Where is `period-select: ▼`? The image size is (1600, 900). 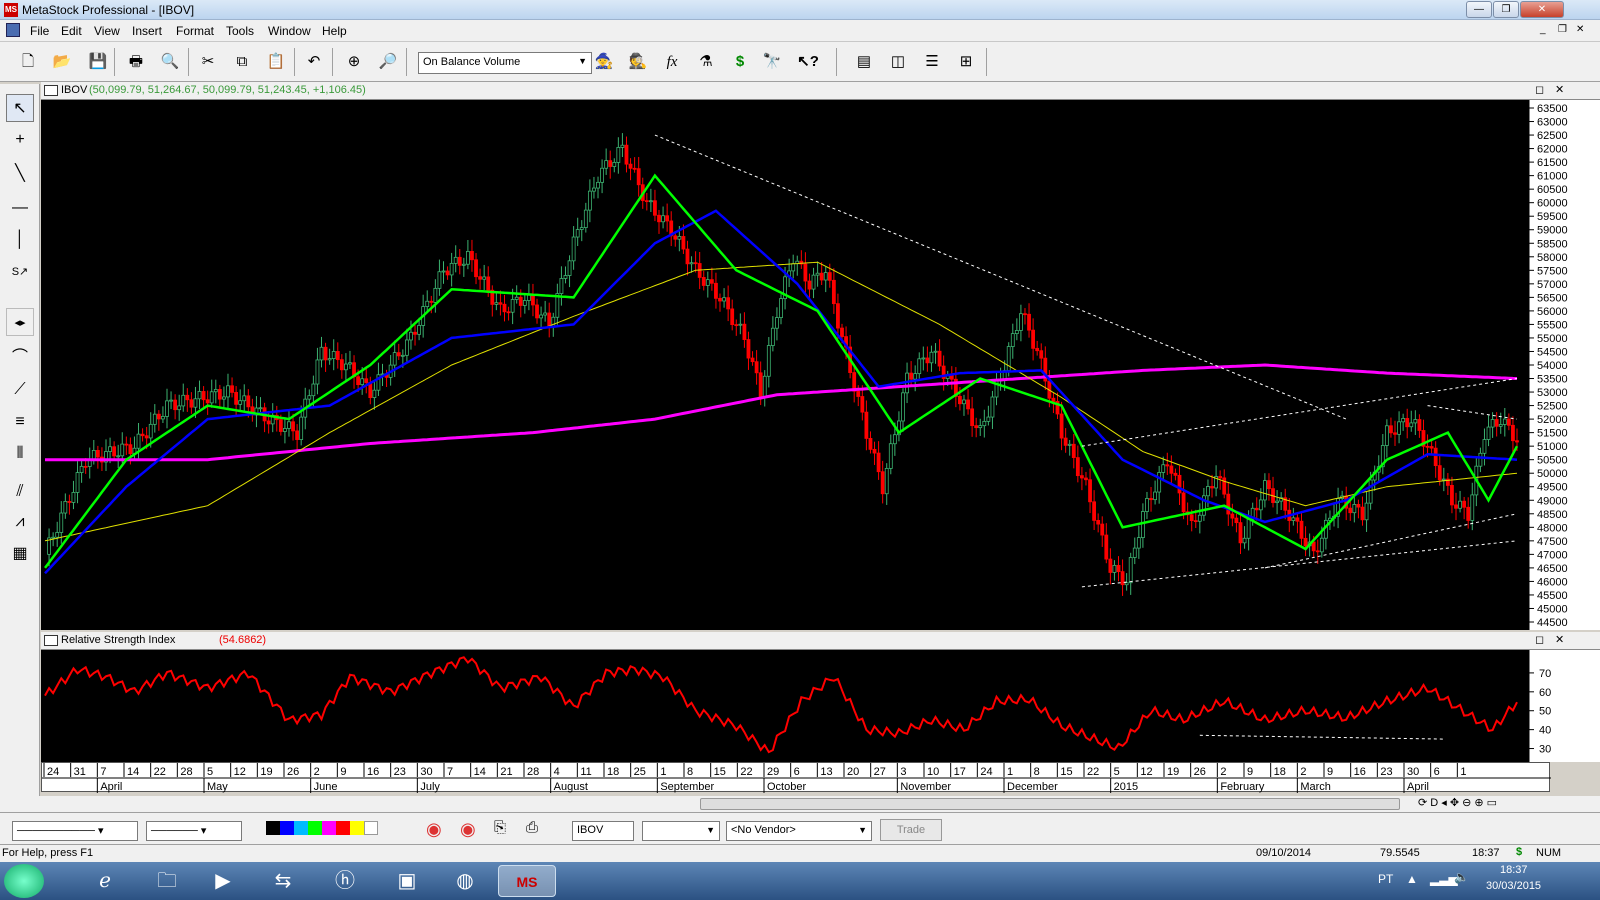 period-select: ▼ is located at coordinates (681, 831).